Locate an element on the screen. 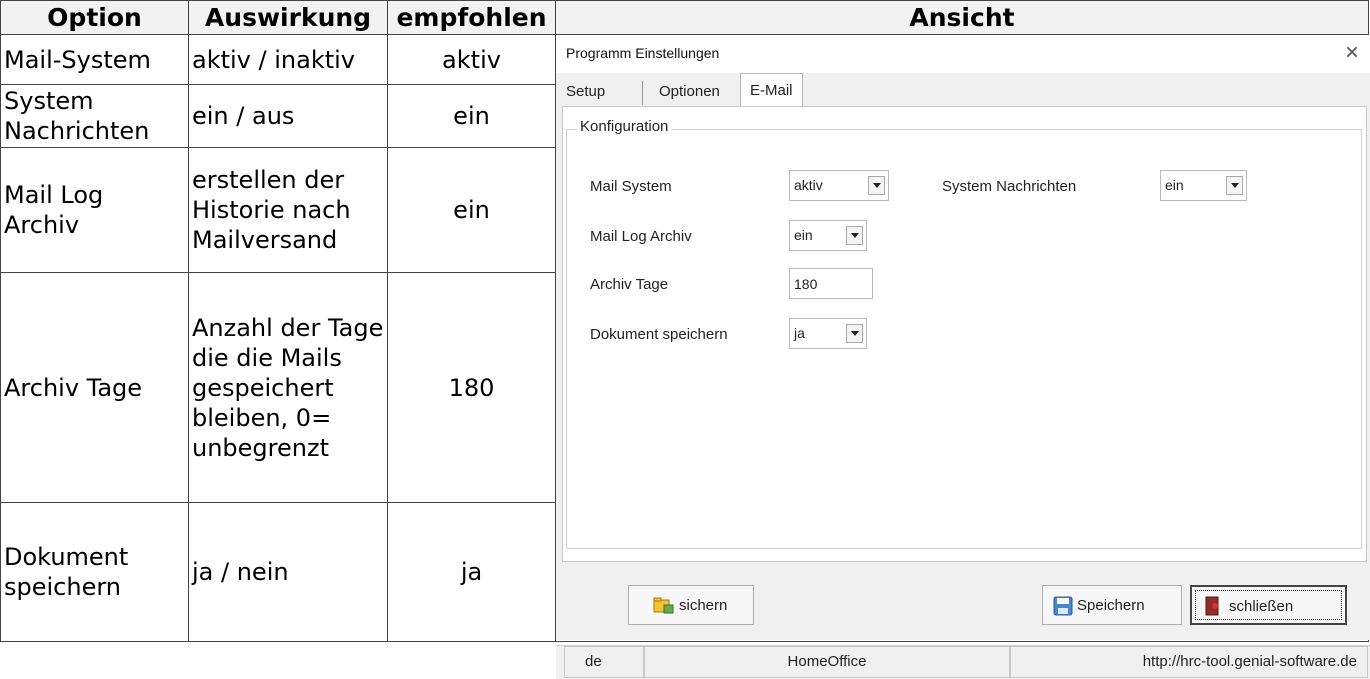 The width and height of the screenshot is (1370, 679). header-auswirkung: Auswirkung is located at coordinates (288, 17).